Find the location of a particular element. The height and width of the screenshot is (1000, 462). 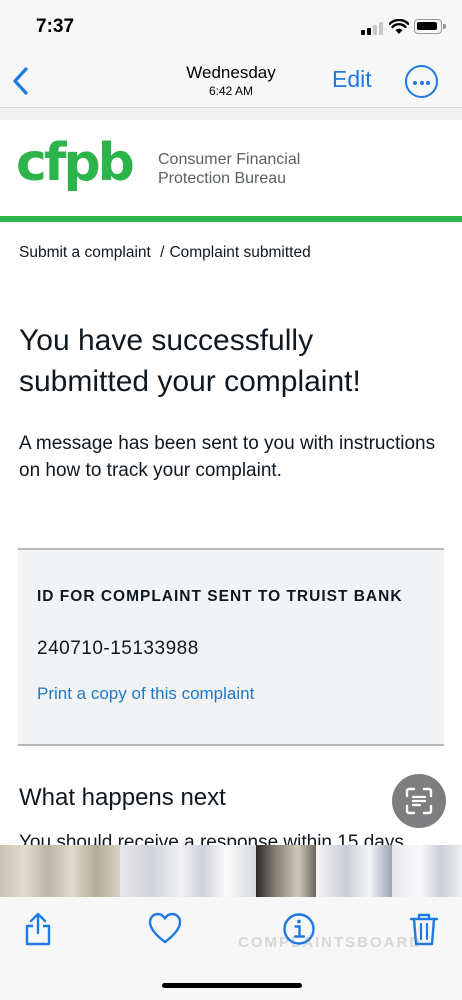

home-indicator is located at coordinates (232, 985).